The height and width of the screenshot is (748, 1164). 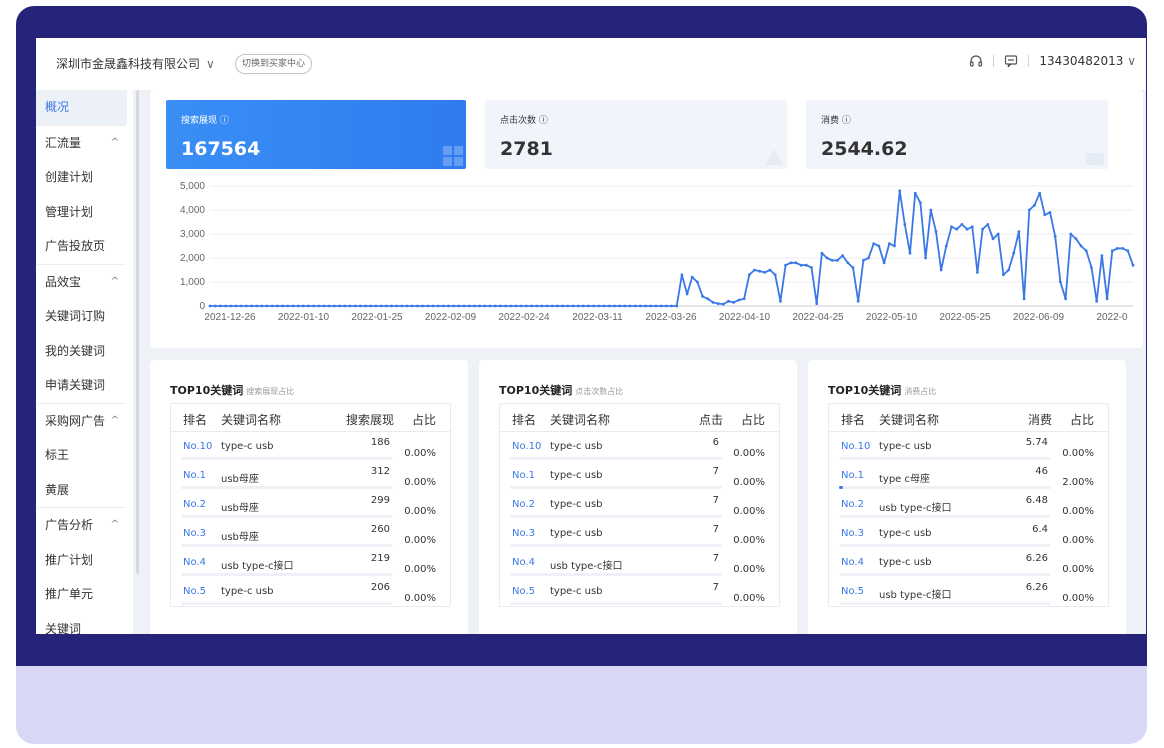 I want to click on column-header: 点击, so click(x=711, y=419).